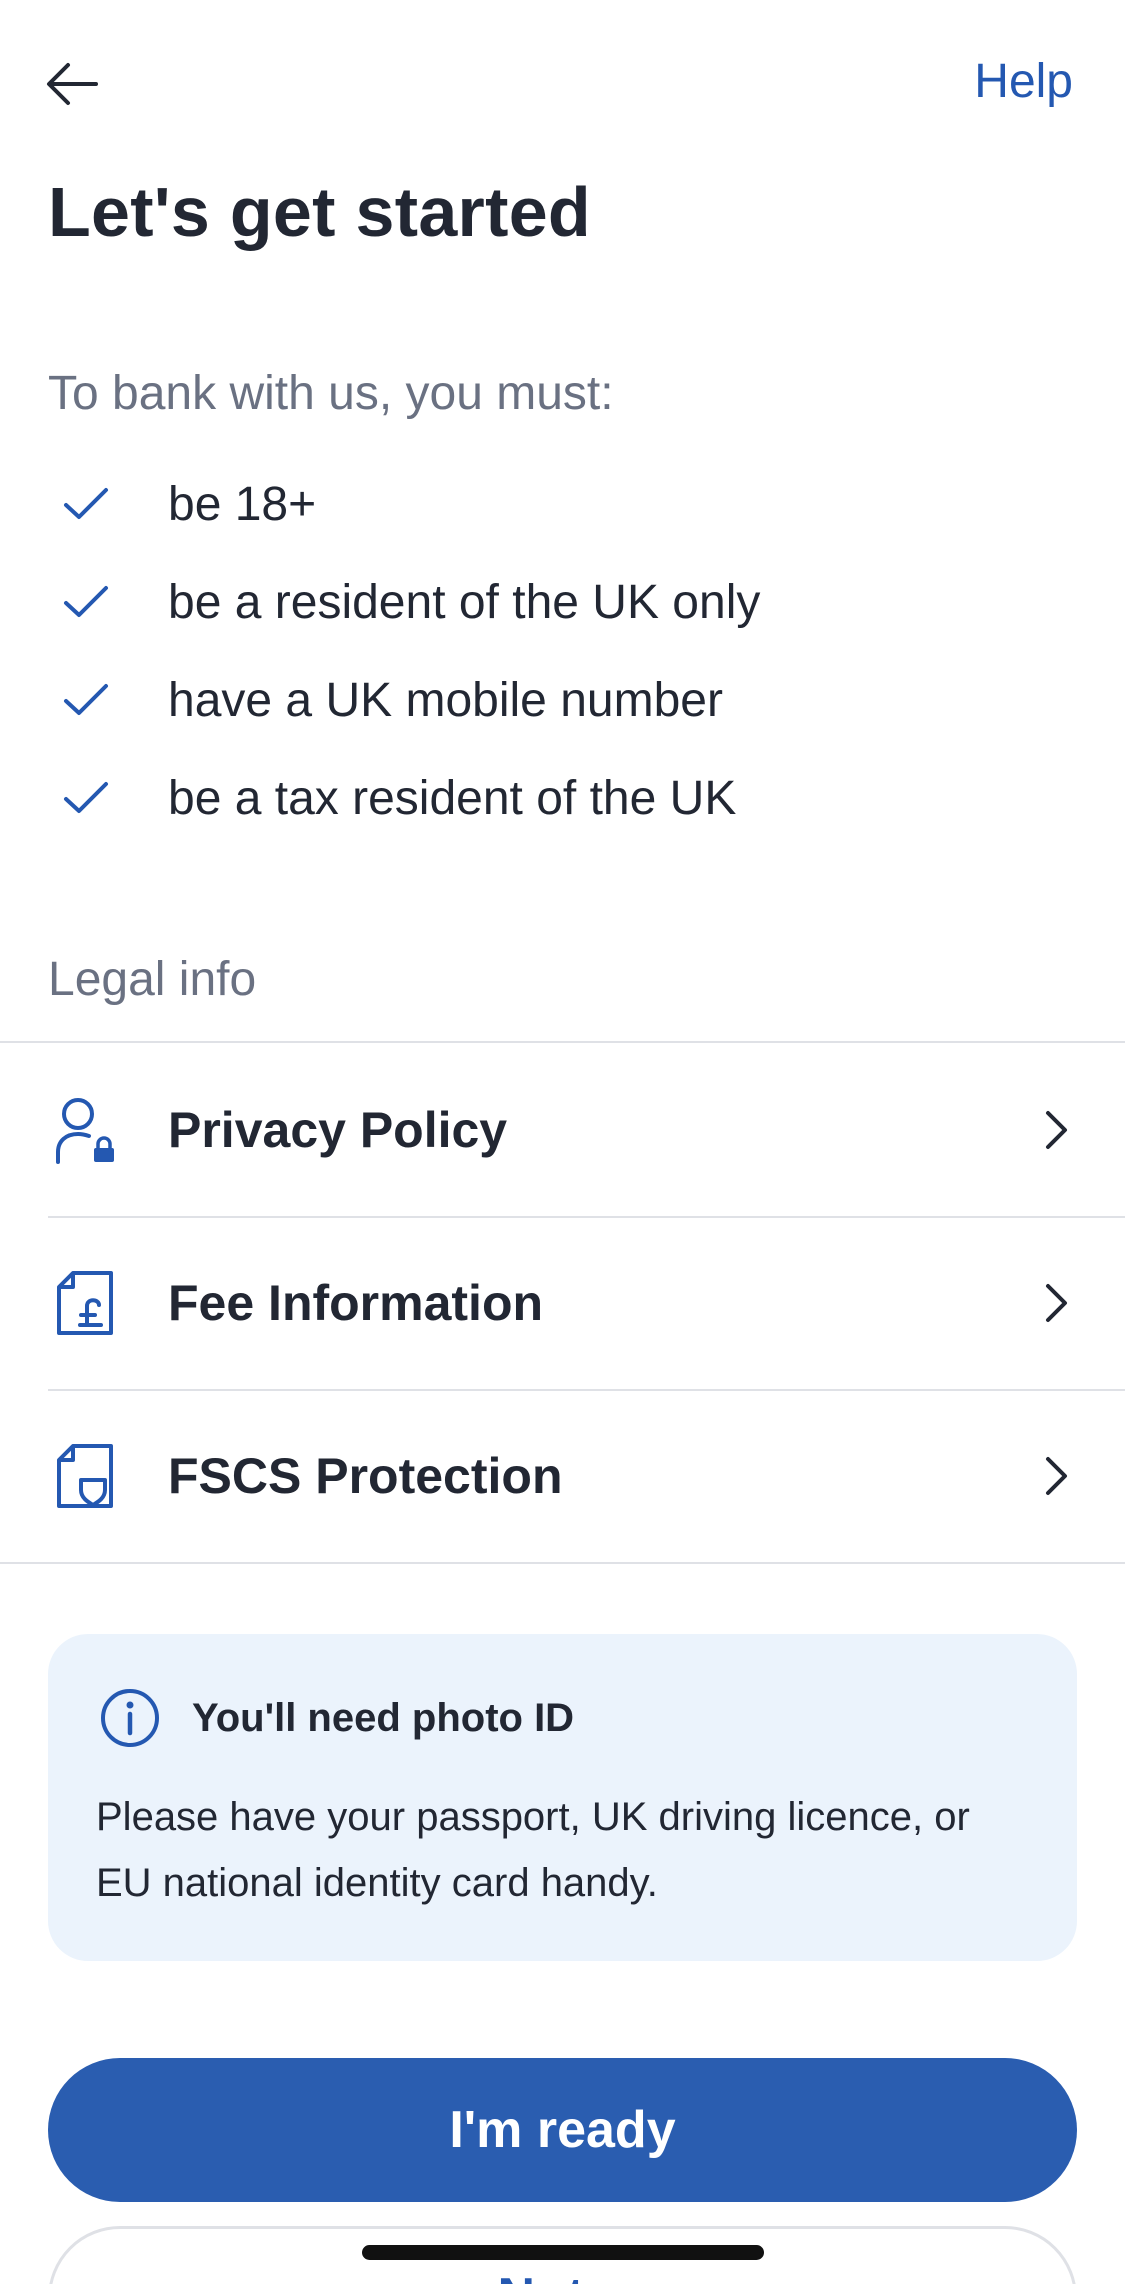 The image size is (1125, 2284). I want to click on requirement-label: be a tax resident of the UK, so click(452, 798).